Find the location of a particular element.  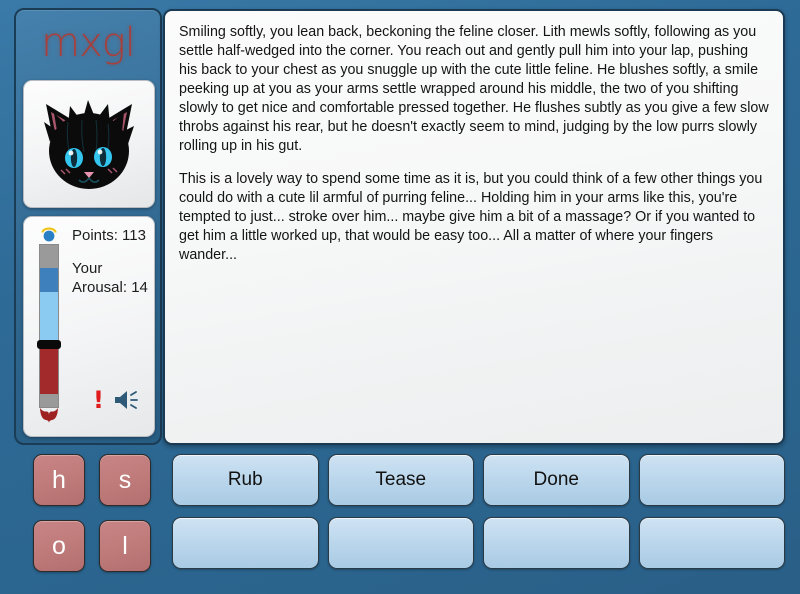

halo-angel-icon is located at coordinates (49, 234).